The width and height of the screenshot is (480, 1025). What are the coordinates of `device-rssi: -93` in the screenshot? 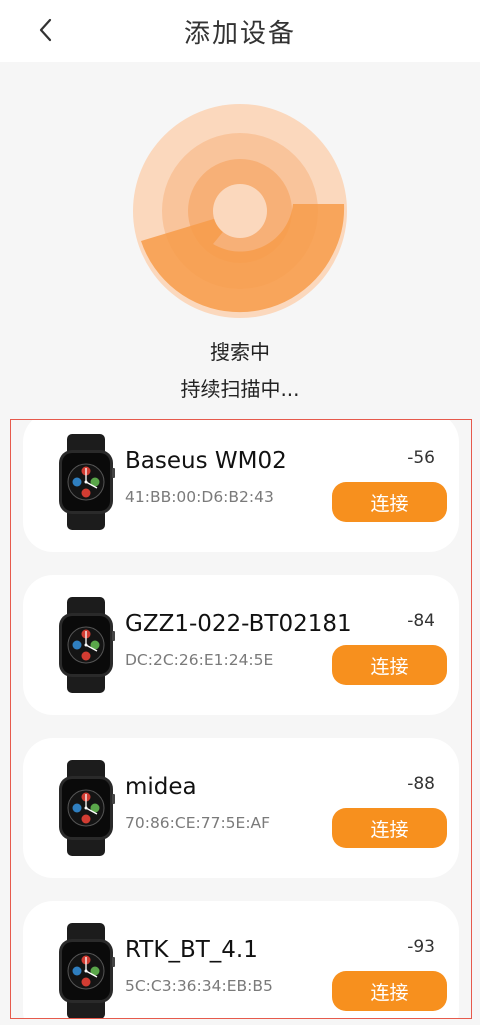 It's located at (421, 947).